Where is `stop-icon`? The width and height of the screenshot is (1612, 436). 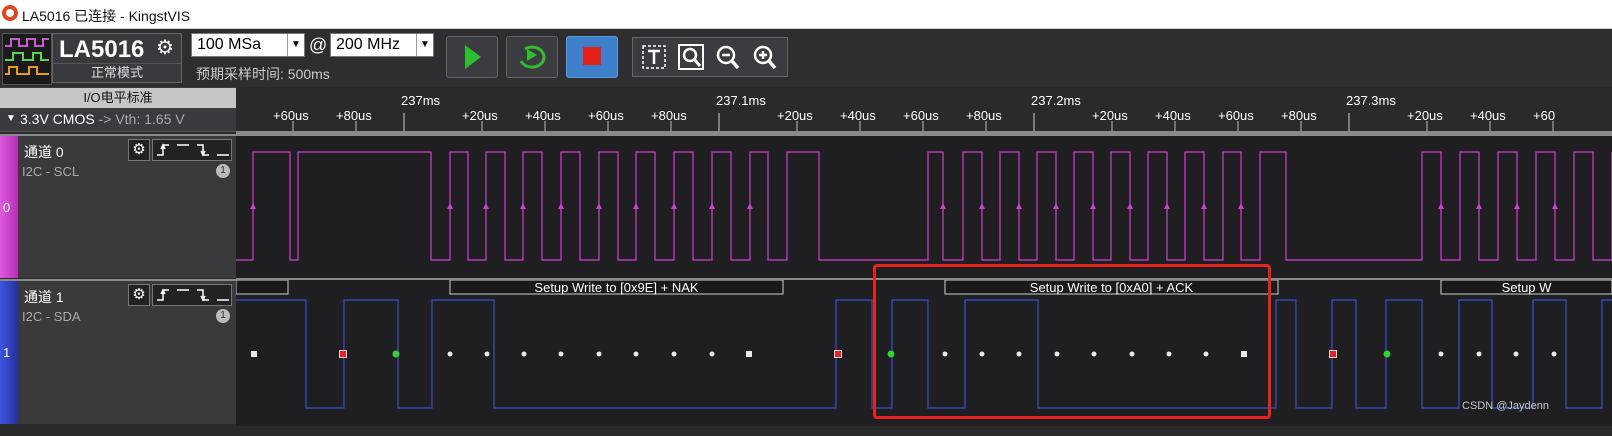 stop-icon is located at coordinates (592, 56).